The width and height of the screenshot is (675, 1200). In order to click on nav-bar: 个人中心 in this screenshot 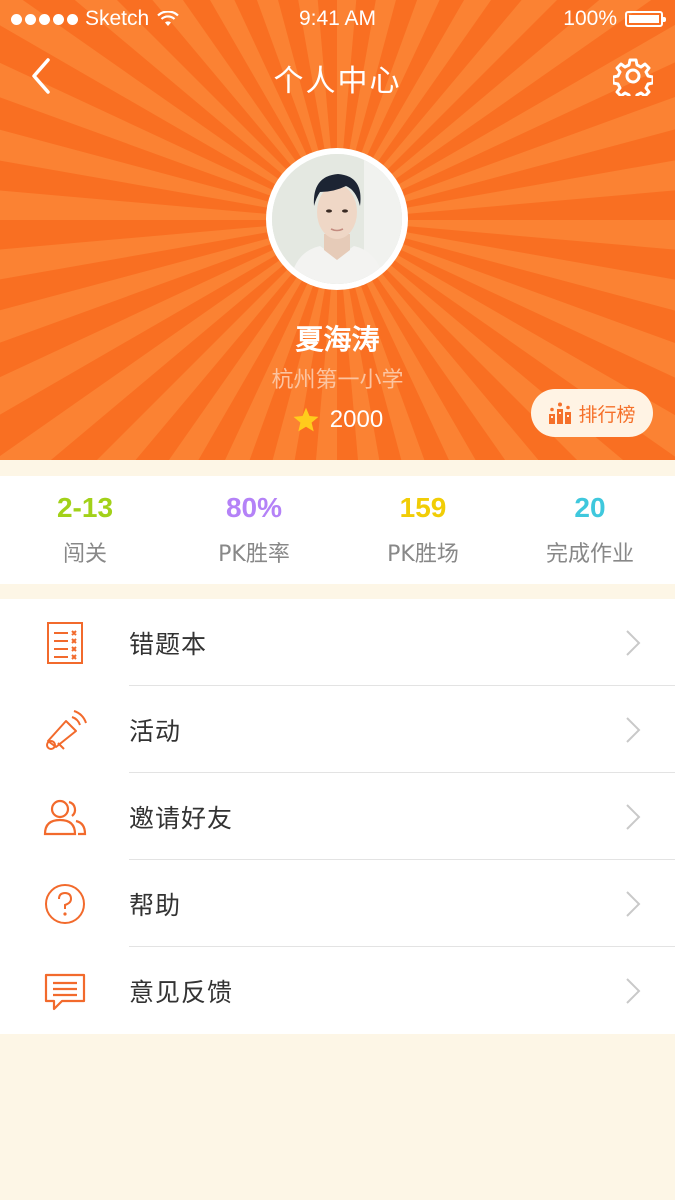, I will do `click(337, 77)`.